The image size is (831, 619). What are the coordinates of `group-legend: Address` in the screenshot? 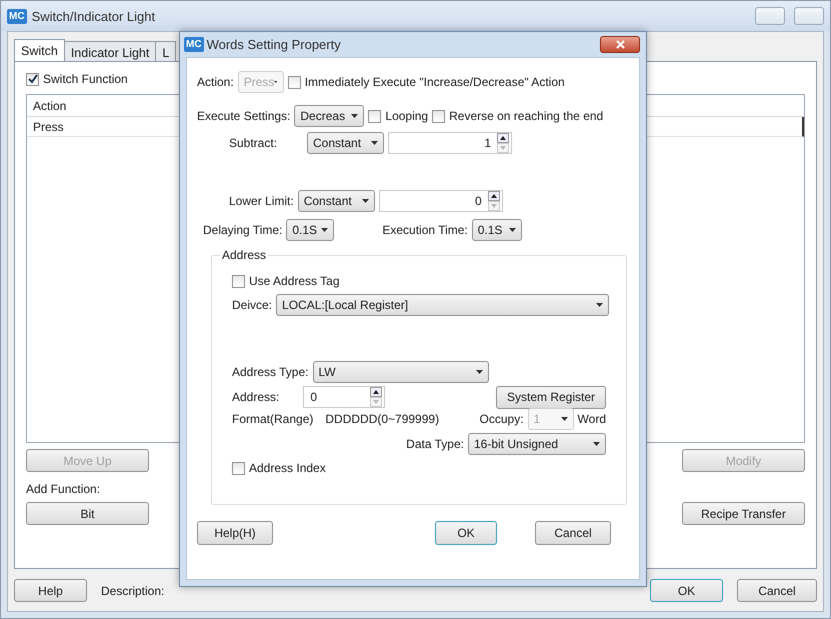 It's located at (244, 255).